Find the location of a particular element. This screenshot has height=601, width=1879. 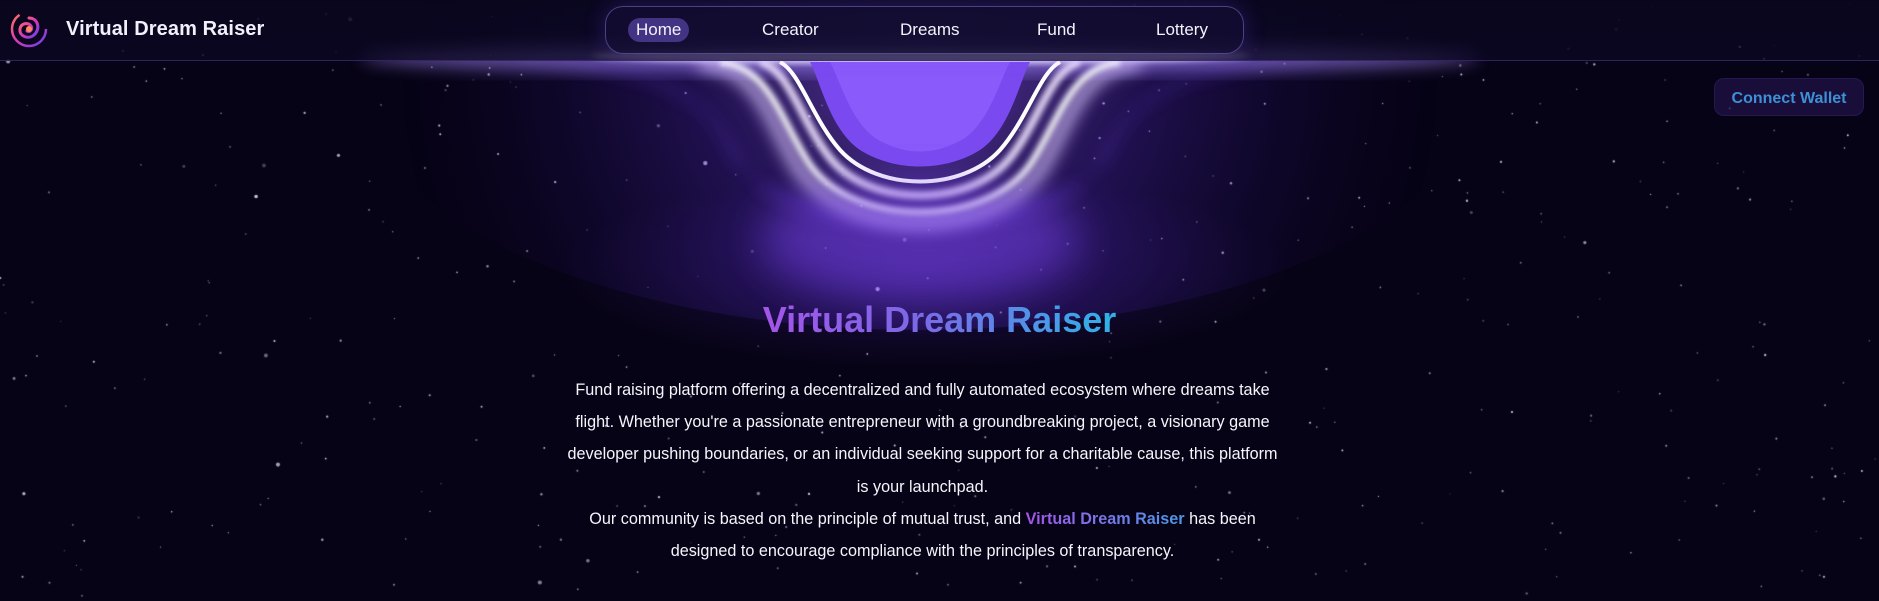

connect-wallet-button: Connect Wallet is located at coordinates (1789, 97).